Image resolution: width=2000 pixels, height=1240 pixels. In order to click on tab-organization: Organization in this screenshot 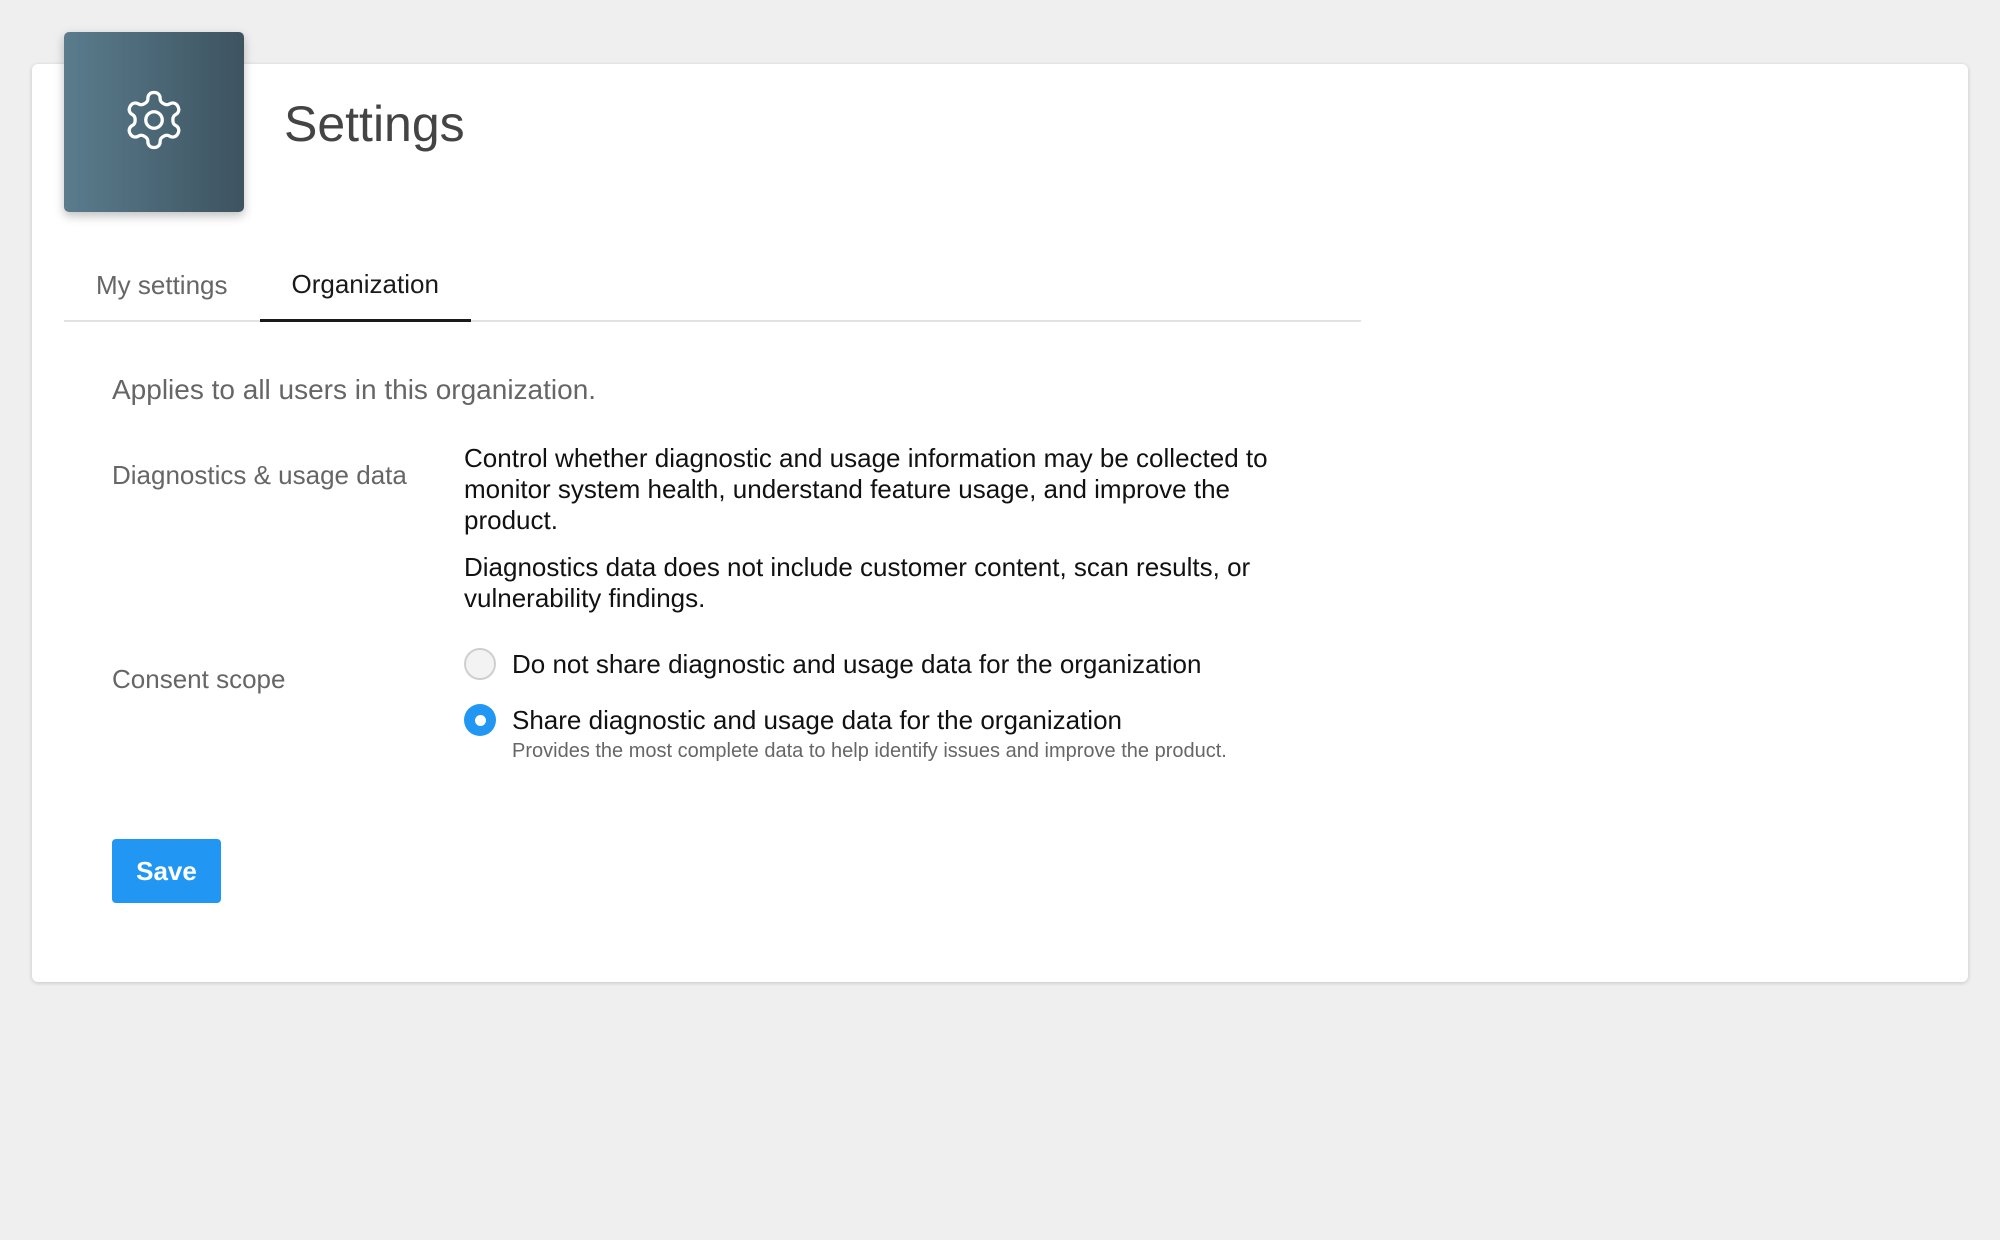, I will do `click(365, 286)`.